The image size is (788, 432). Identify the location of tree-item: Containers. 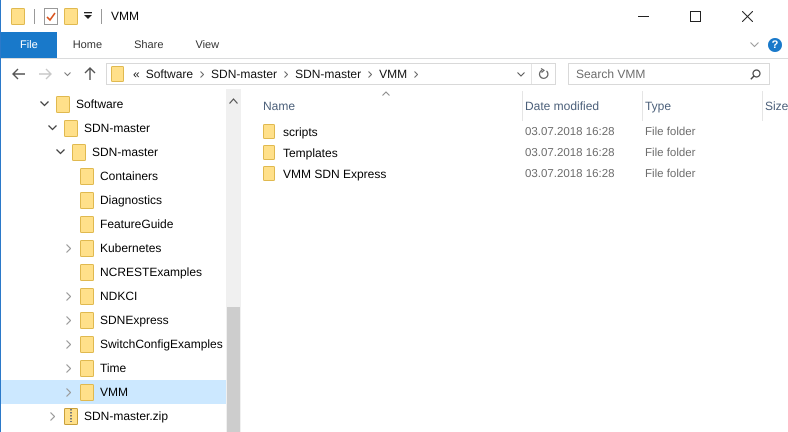
(113, 176).